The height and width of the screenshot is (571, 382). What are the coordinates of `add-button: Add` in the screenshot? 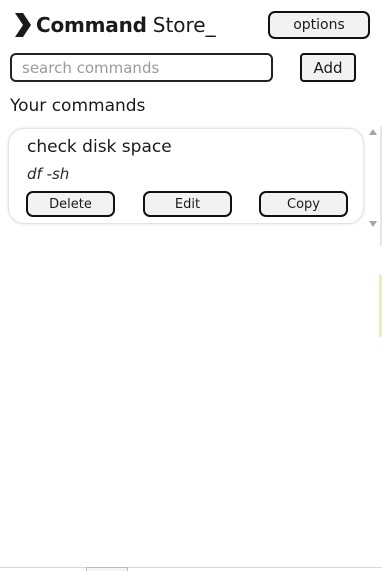 It's located at (328, 67).